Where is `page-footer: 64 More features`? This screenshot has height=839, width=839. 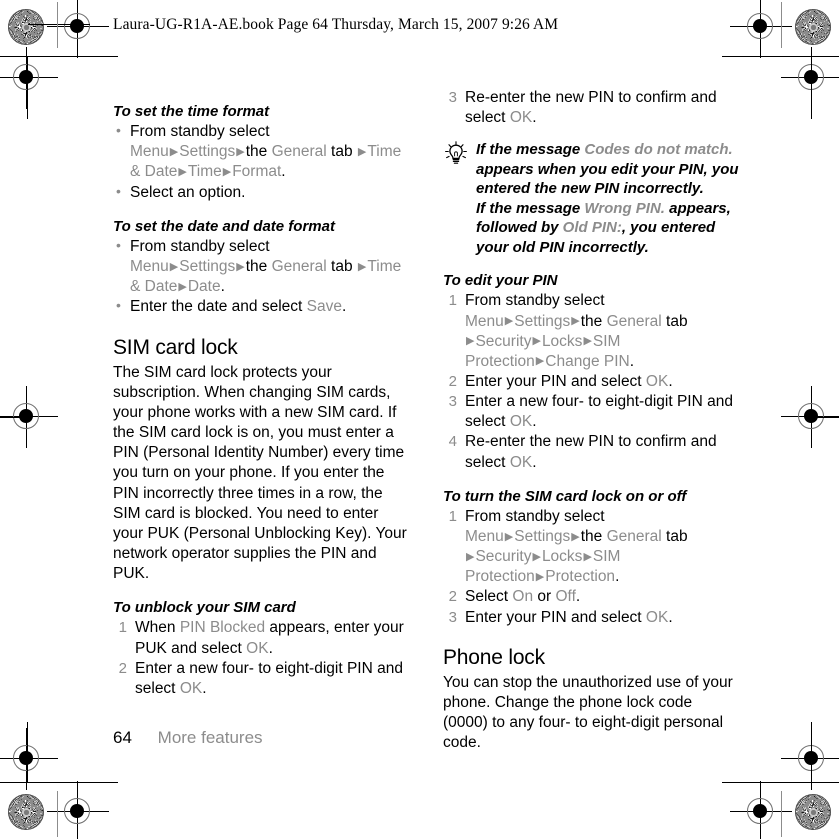 page-footer: 64 More features is located at coordinates (188, 738).